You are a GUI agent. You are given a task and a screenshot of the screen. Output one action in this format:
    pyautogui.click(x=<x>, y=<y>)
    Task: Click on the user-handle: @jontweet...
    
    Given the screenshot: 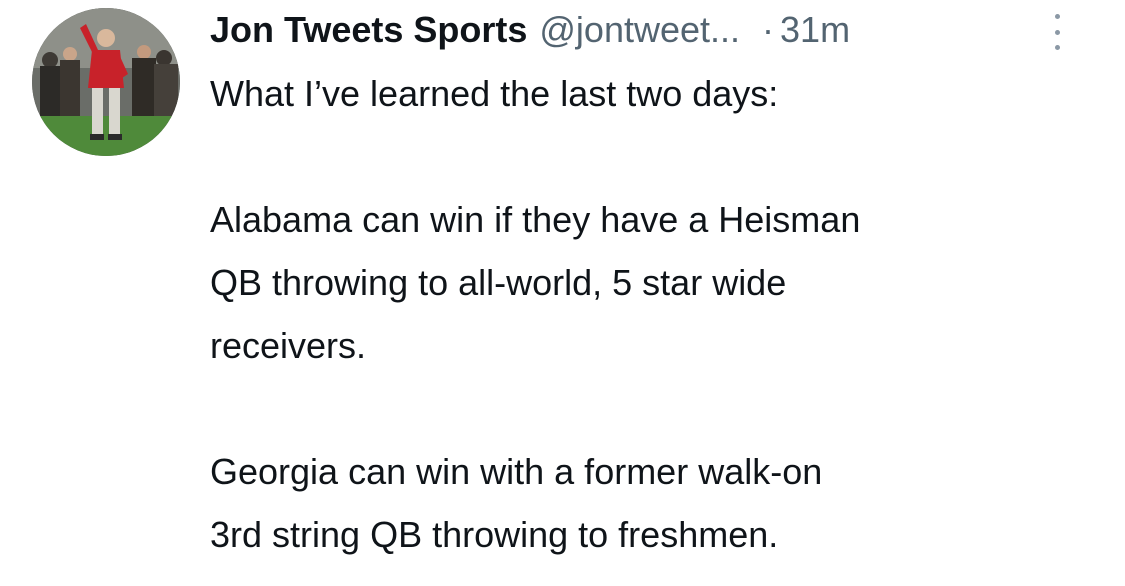 What is the action you would take?
    pyautogui.click(x=639, y=30)
    